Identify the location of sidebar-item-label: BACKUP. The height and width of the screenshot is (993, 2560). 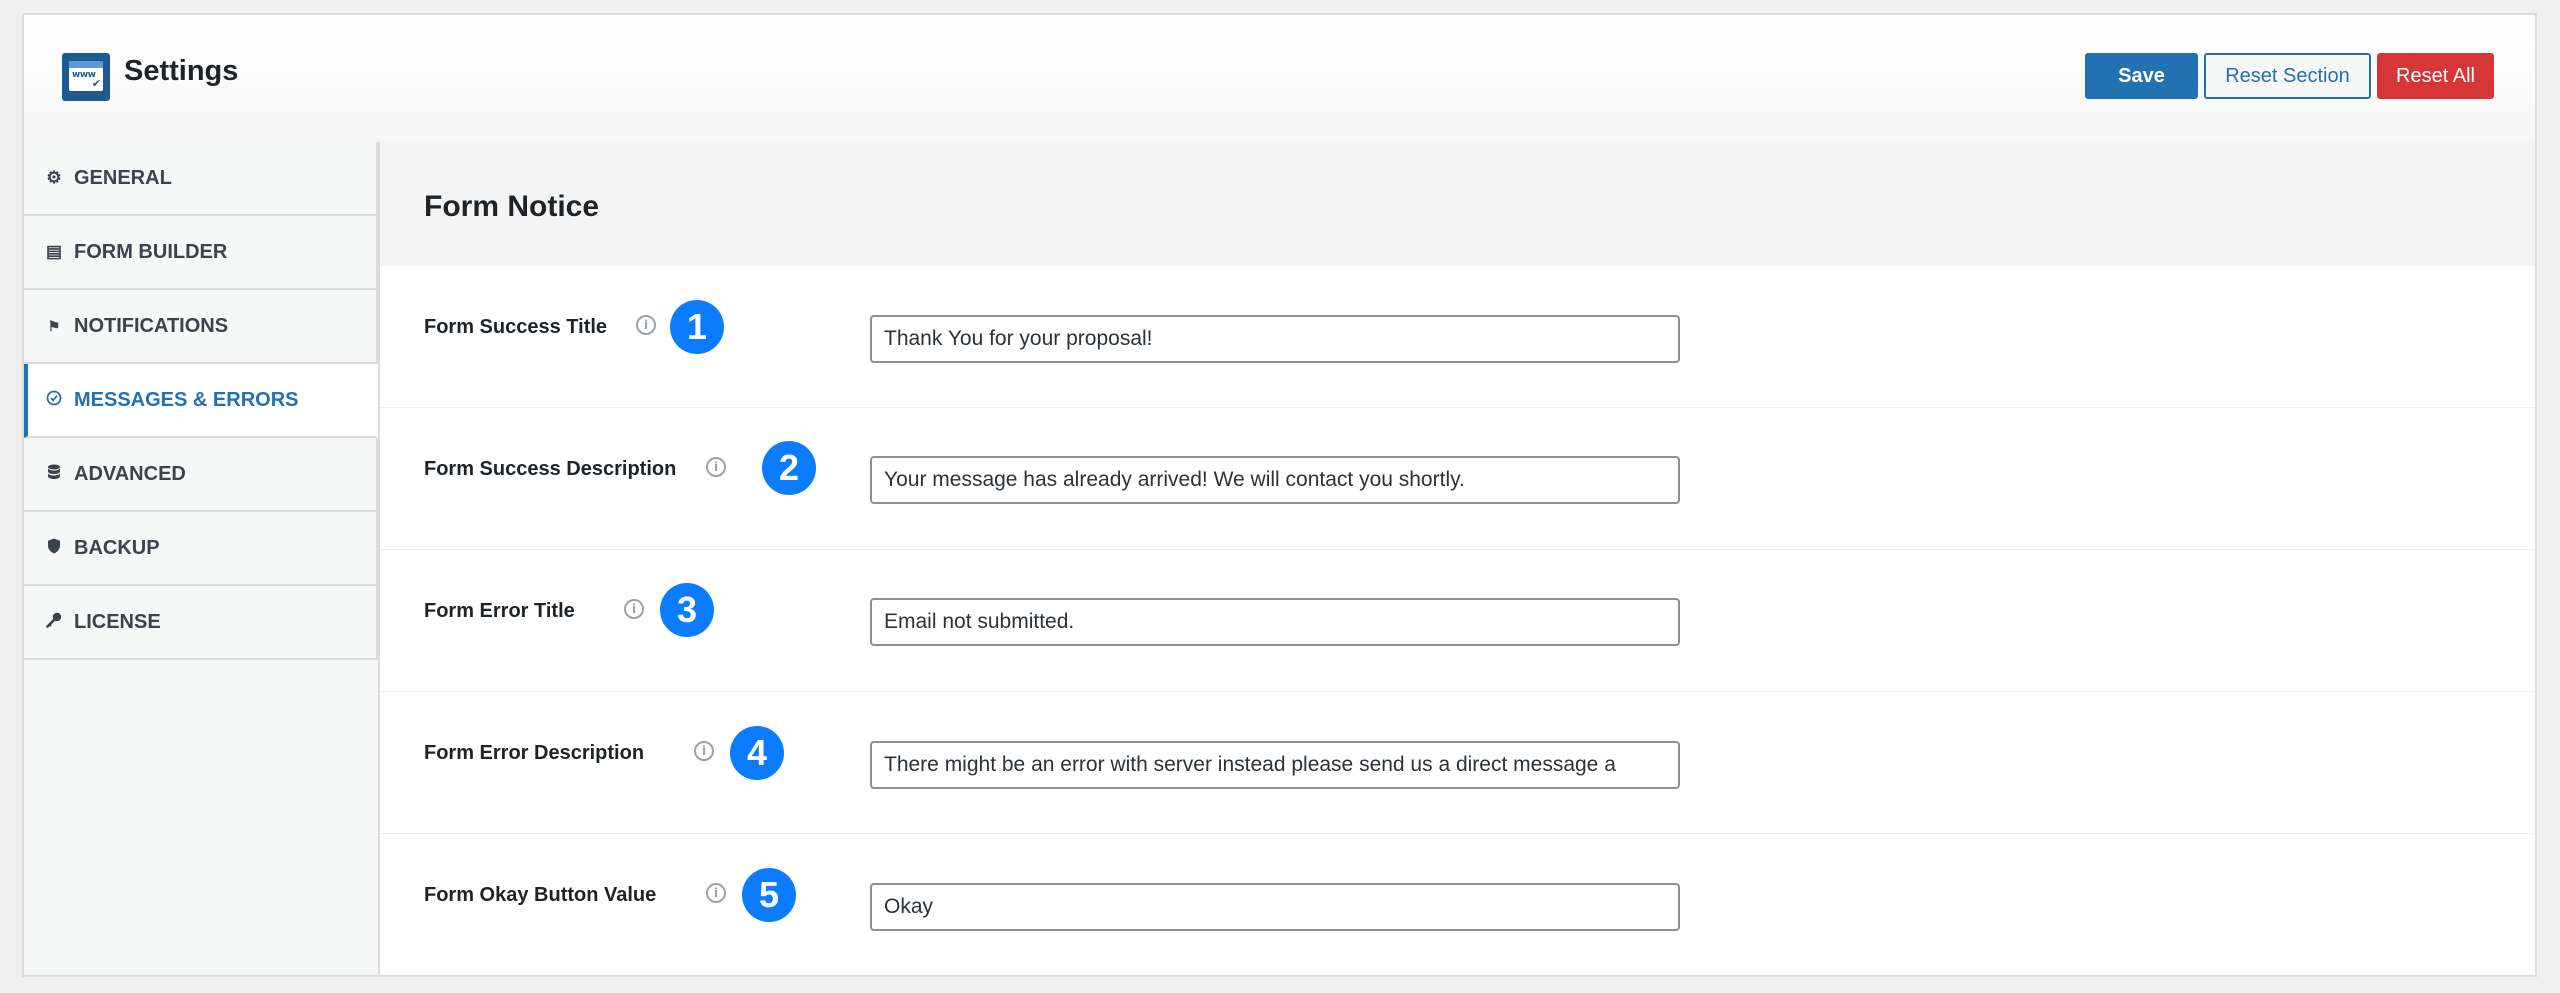
(117, 547).